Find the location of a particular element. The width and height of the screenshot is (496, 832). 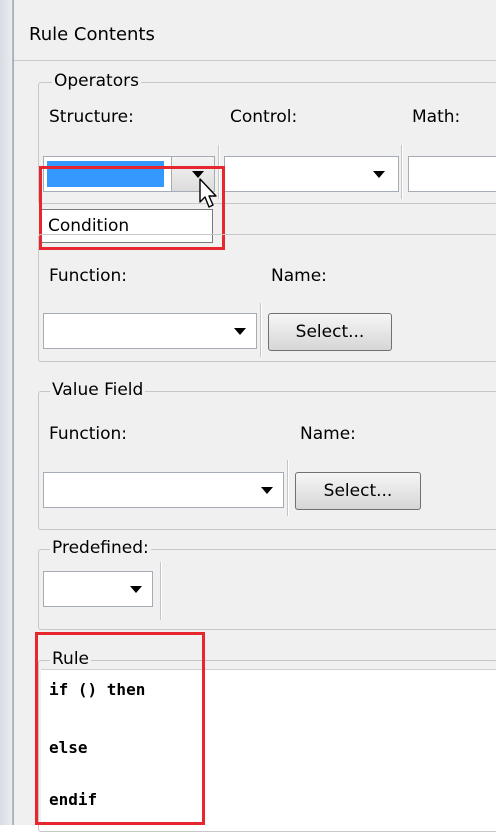

math-combo is located at coordinates (452, 174).